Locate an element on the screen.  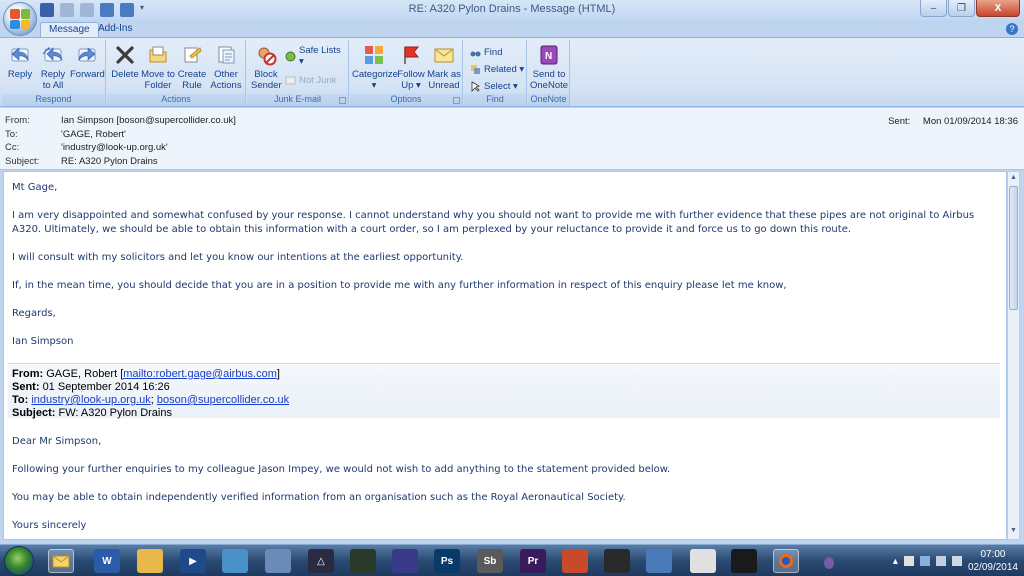
subject-label: Subject: is located at coordinates (22, 161).